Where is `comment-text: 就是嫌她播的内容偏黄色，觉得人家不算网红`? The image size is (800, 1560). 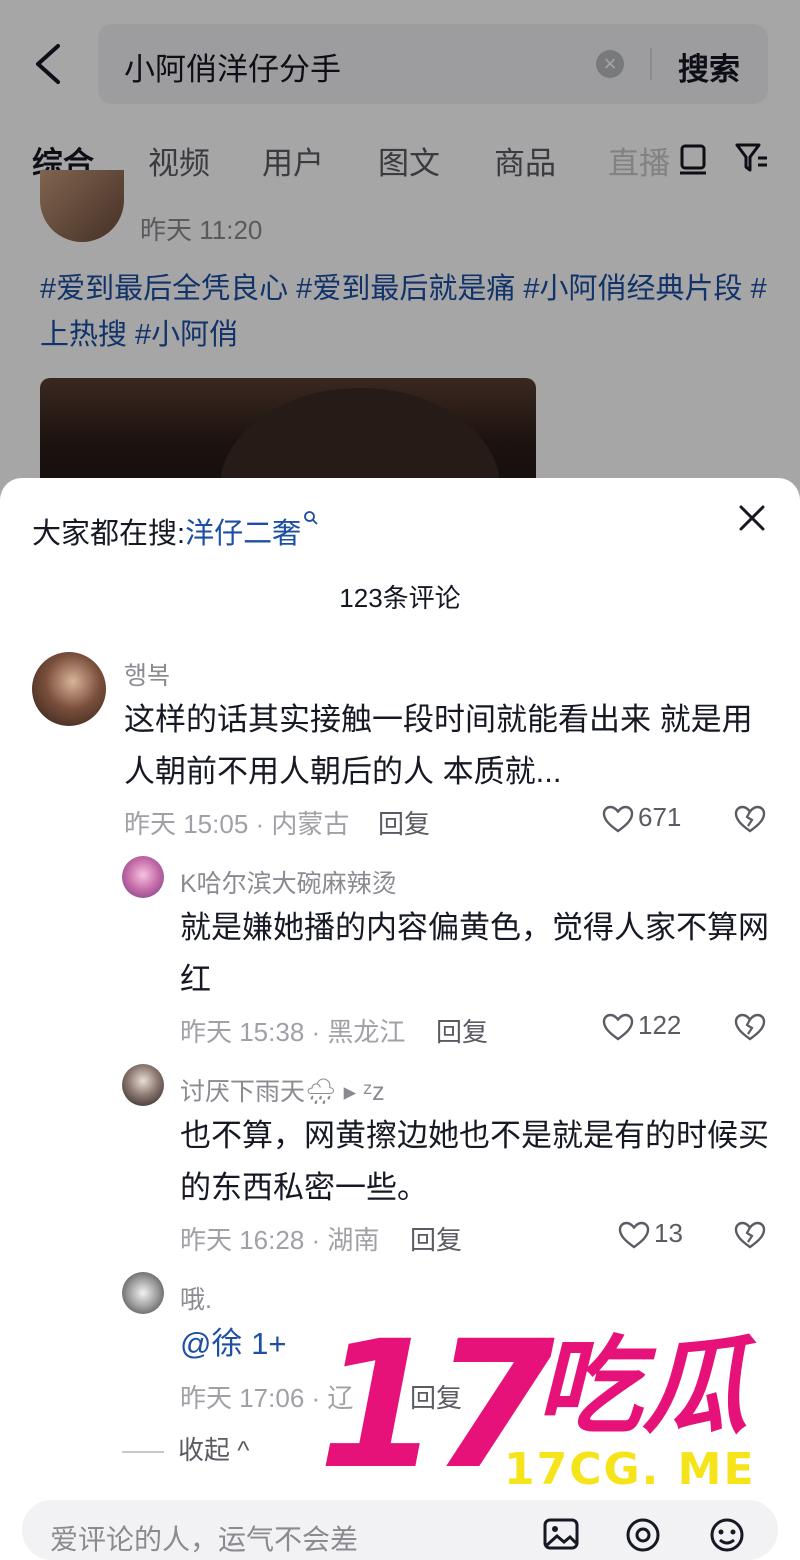
comment-text: 就是嫌她播的内容偏黄色，觉得人家不算网红 is located at coordinates (474, 953).